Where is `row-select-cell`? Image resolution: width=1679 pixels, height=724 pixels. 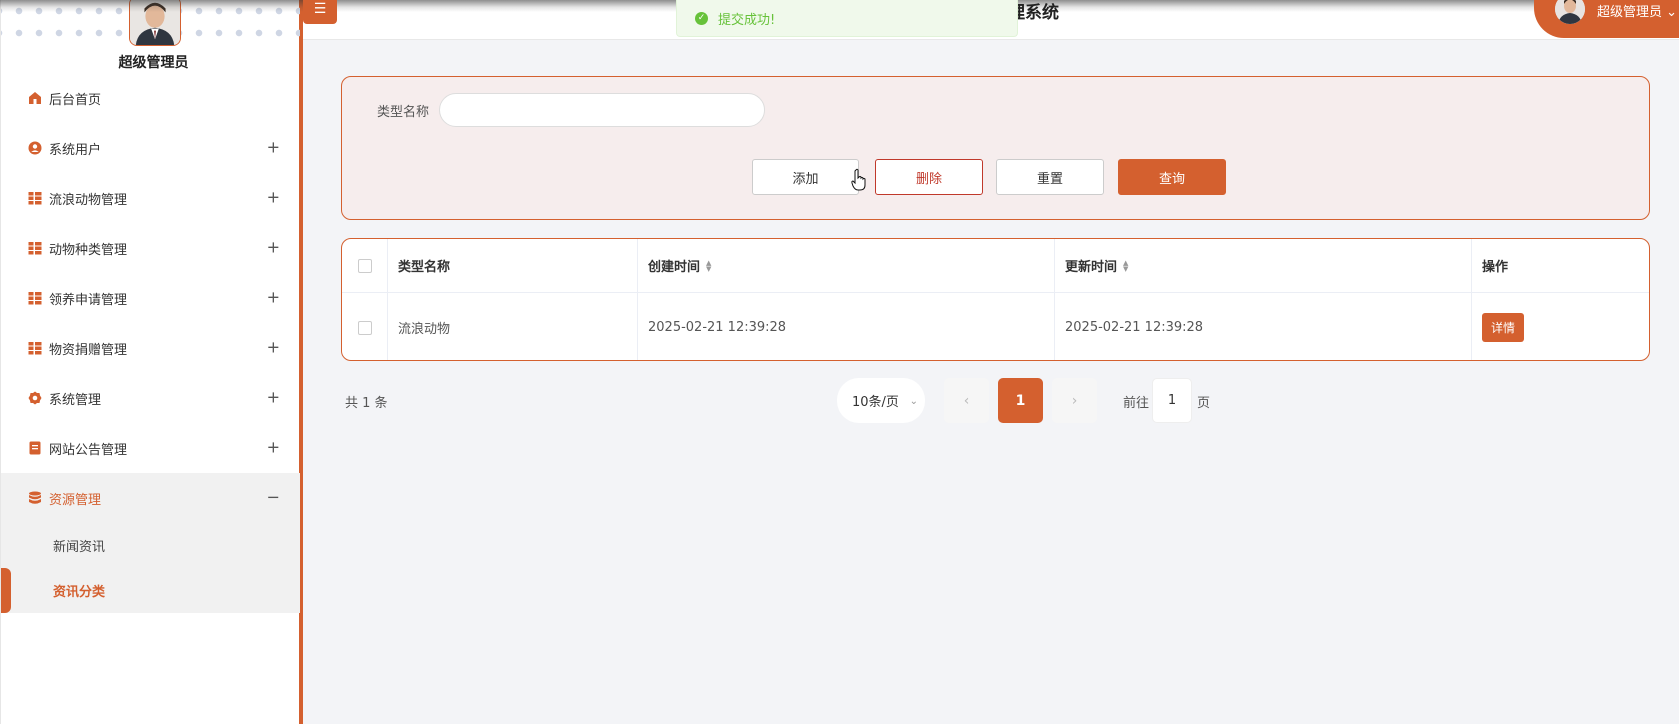
row-select-cell is located at coordinates (365, 326).